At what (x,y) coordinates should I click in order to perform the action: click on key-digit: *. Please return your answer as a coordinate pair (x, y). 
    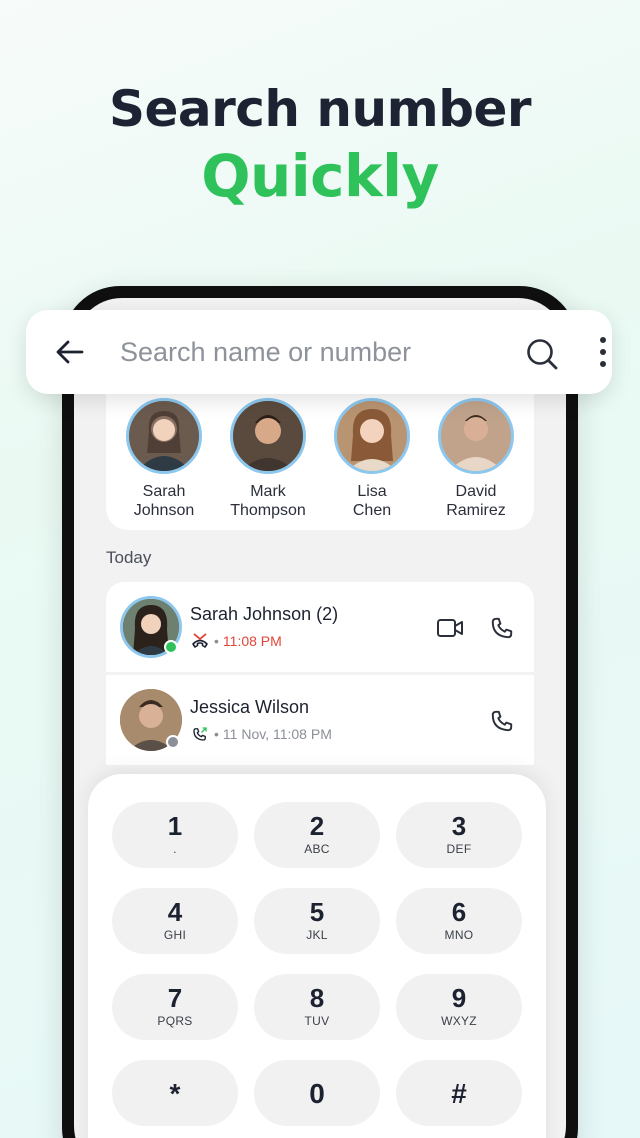
    Looking at the image, I should click on (175, 1093).